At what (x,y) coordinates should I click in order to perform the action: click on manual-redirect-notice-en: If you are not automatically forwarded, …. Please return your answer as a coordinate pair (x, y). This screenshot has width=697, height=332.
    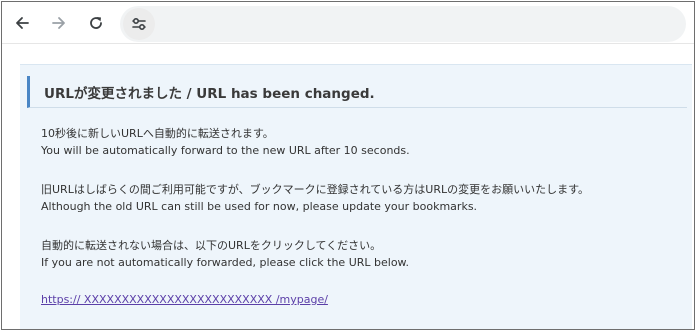
    Looking at the image, I should click on (225, 262).